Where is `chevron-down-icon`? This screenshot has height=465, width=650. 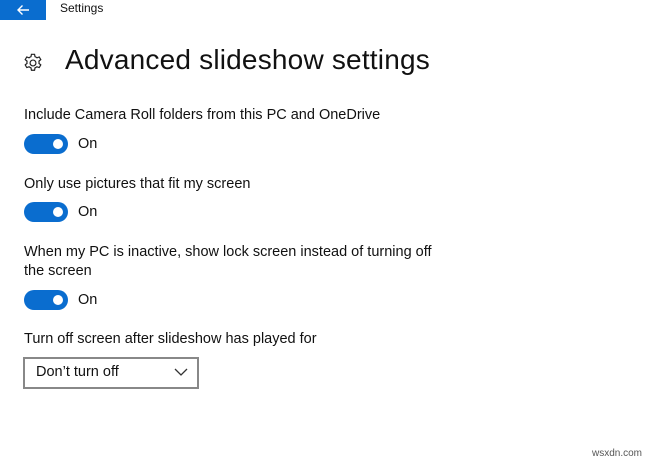
chevron-down-icon is located at coordinates (181, 372).